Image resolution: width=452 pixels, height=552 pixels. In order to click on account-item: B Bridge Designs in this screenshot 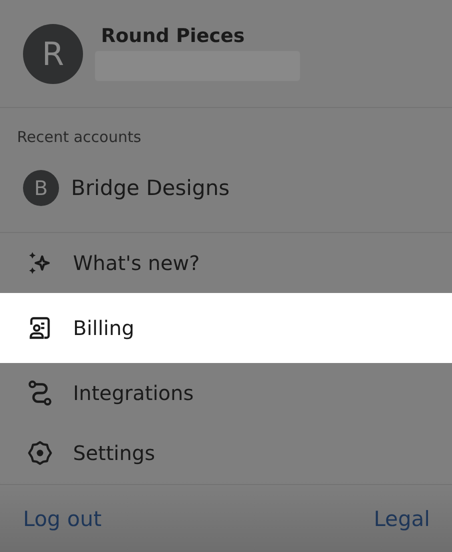, I will do `click(226, 188)`.